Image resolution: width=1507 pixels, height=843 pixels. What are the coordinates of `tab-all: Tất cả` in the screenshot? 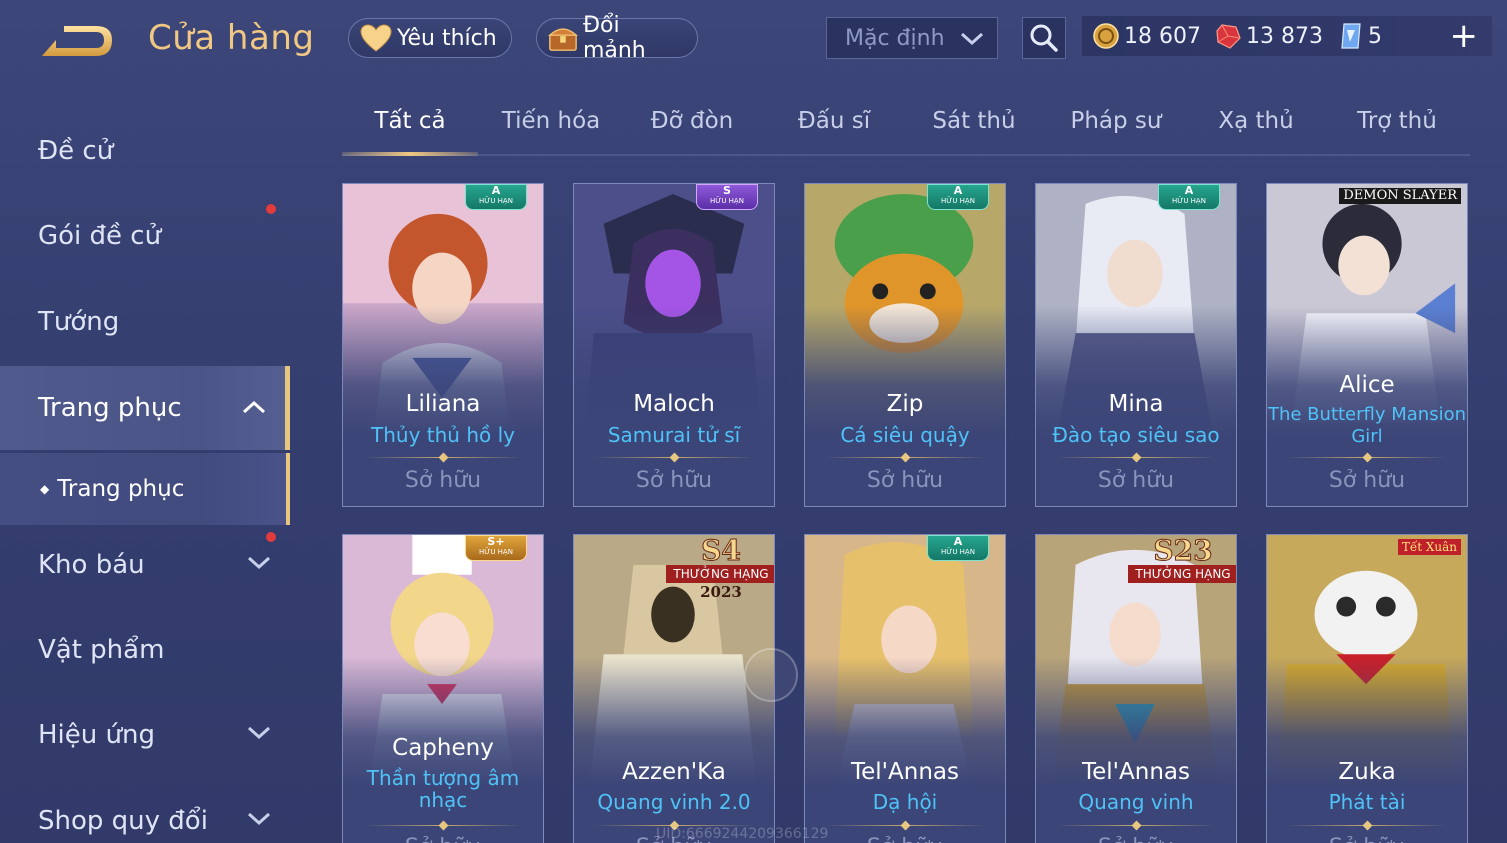 It's located at (410, 132).